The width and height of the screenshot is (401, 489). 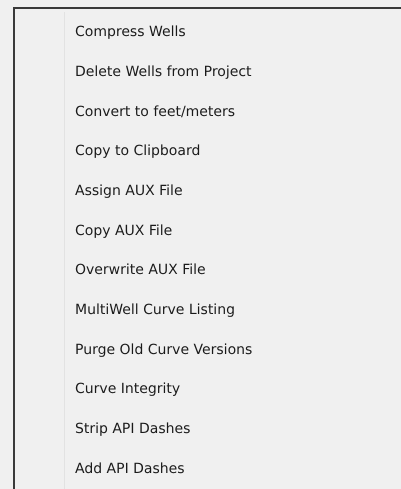 I want to click on menu-item: Overwrite AUX File, so click(x=163, y=271).